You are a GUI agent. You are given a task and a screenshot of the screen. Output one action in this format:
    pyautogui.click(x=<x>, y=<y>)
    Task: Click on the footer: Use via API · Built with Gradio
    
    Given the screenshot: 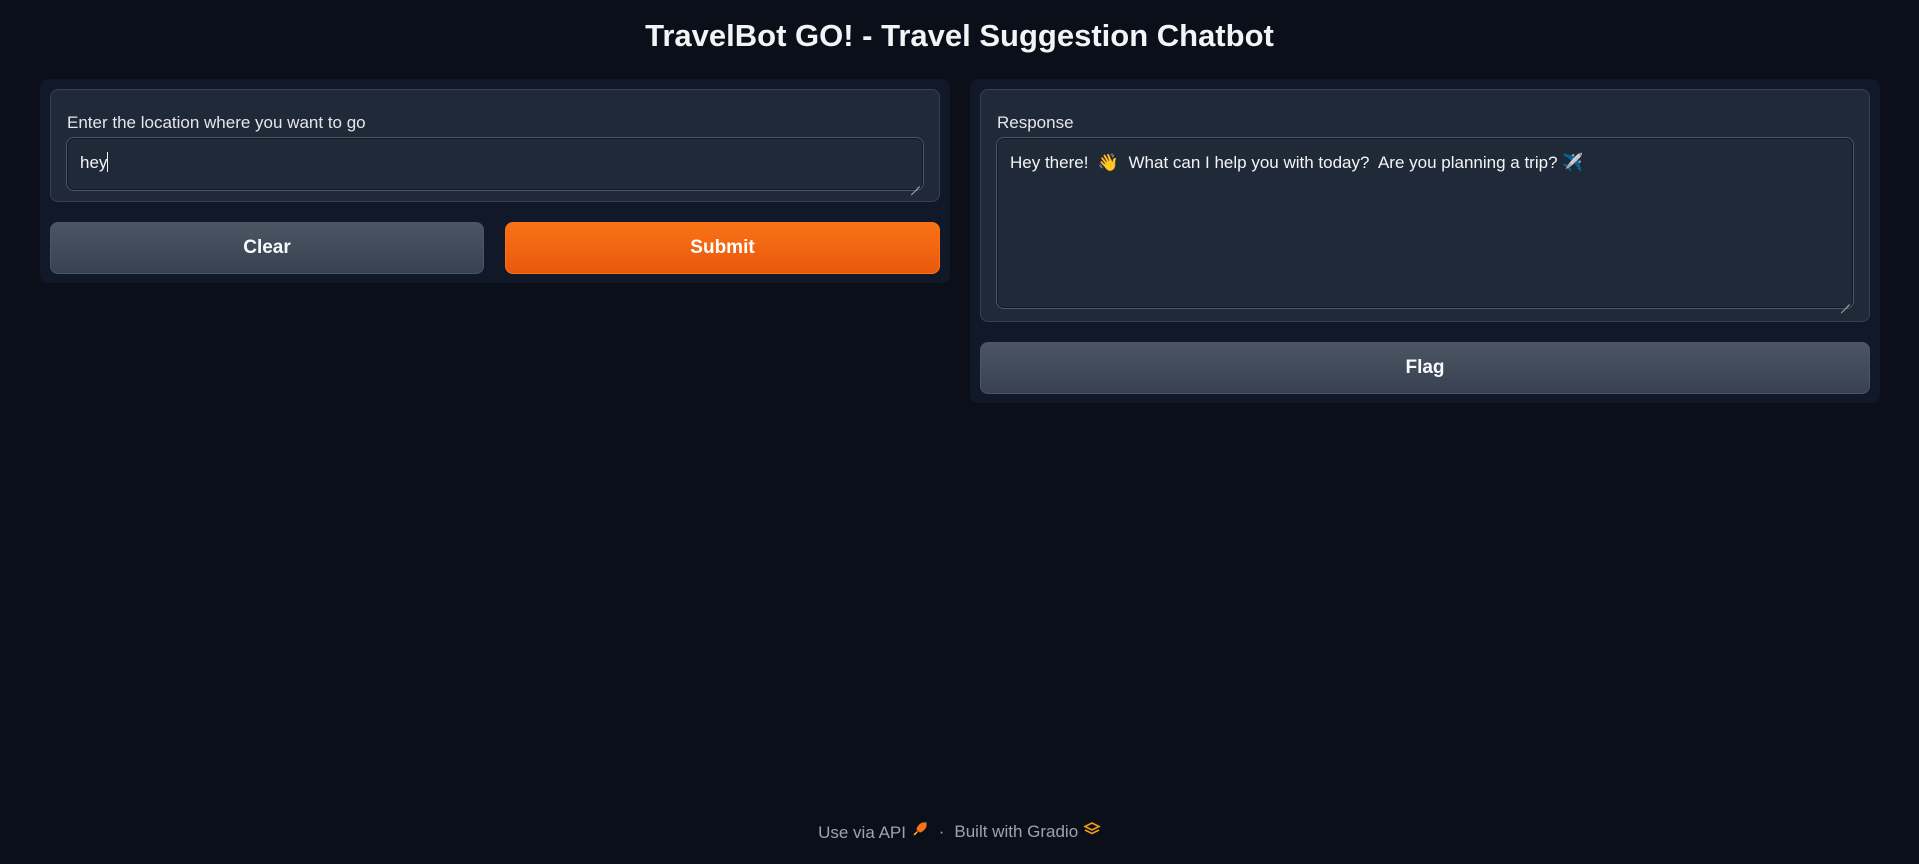 What is the action you would take?
    pyautogui.click(x=959, y=831)
    